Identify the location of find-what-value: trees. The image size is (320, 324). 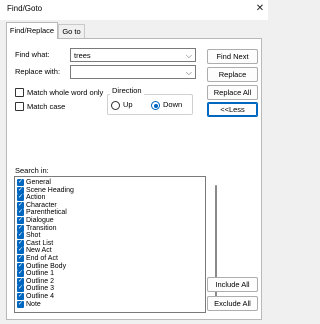
(82, 55).